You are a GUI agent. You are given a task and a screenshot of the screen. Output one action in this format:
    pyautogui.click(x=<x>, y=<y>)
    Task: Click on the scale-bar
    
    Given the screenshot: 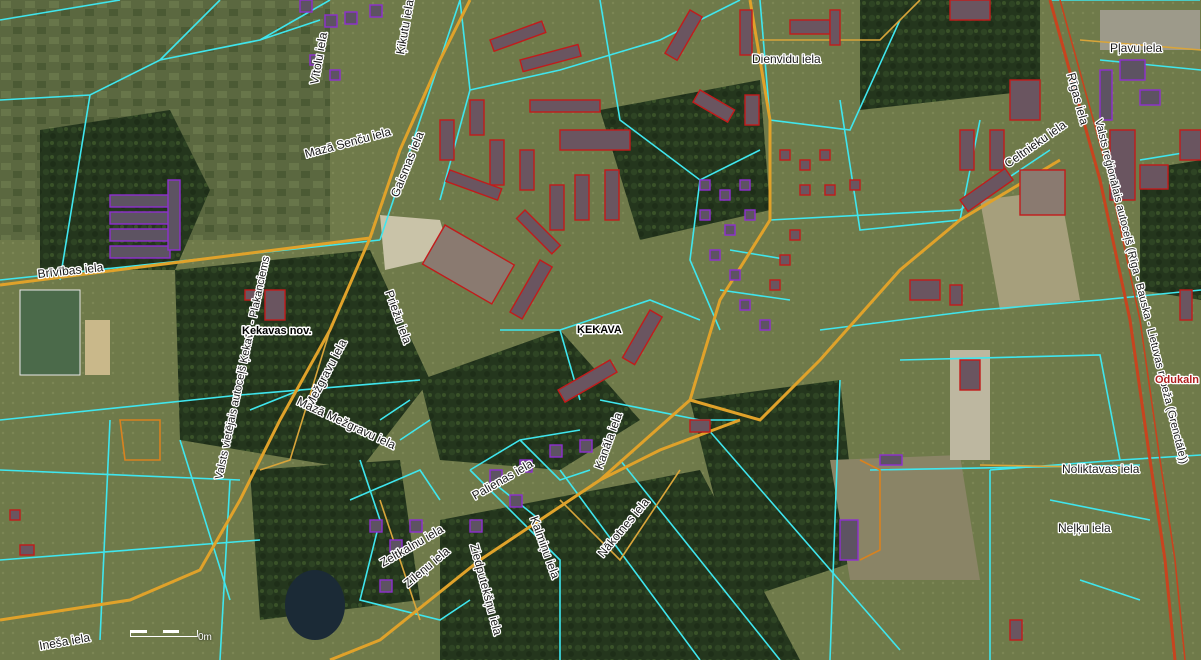 What is the action you would take?
    pyautogui.click(x=164, y=633)
    